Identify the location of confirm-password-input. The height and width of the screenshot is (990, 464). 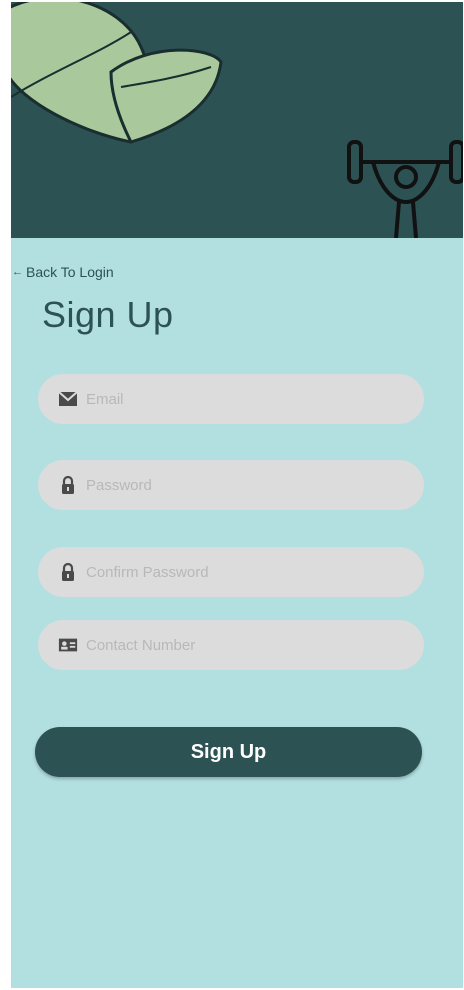
(254, 572).